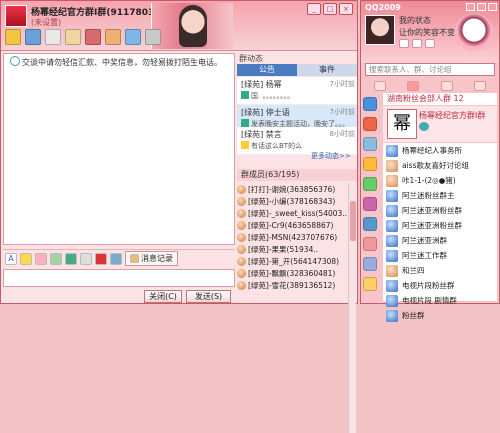 The image size is (500, 433). Describe the element at coordinates (352, 308) in the screenshot. I see `member-list-scrollbar` at that location.